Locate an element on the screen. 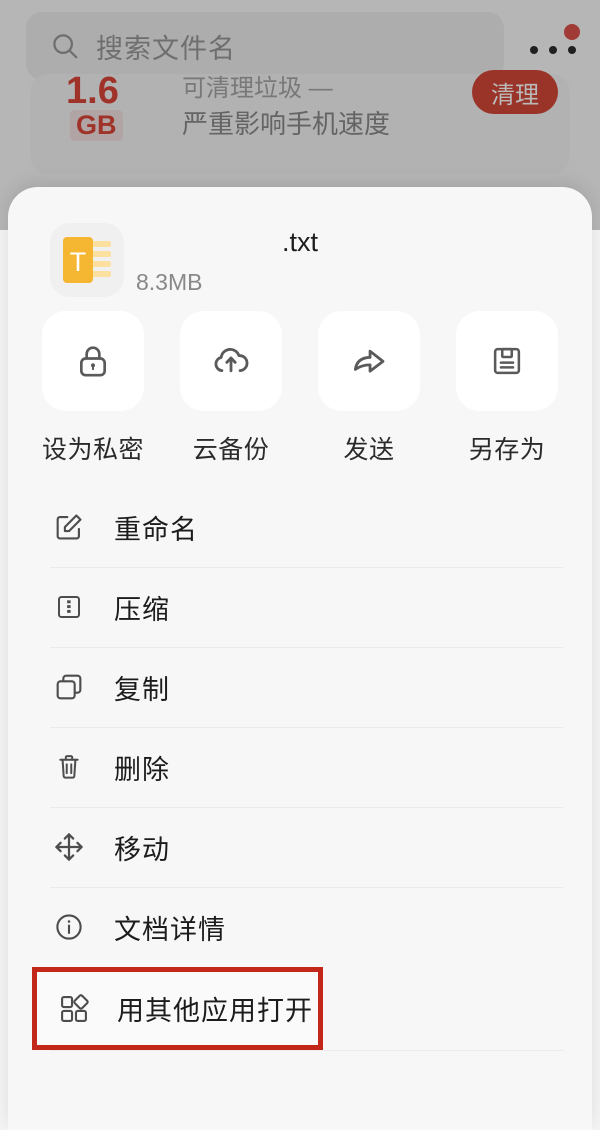 The height and width of the screenshot is (1130, 600). menu-item-copy: 复制 is located at coordinates (300, 687).